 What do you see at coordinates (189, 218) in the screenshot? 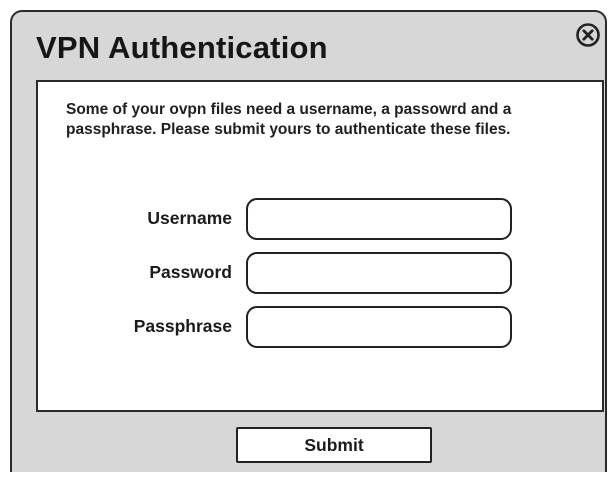
I see `username-label: Username` at bounding box center [189, 218].